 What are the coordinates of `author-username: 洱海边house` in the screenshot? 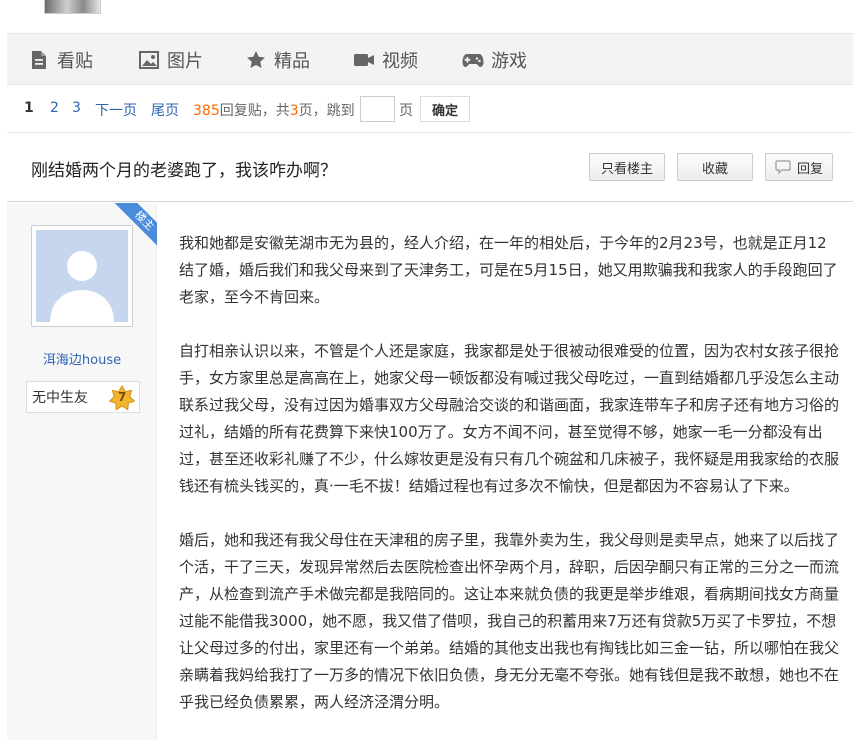 It's located at (82, 358).